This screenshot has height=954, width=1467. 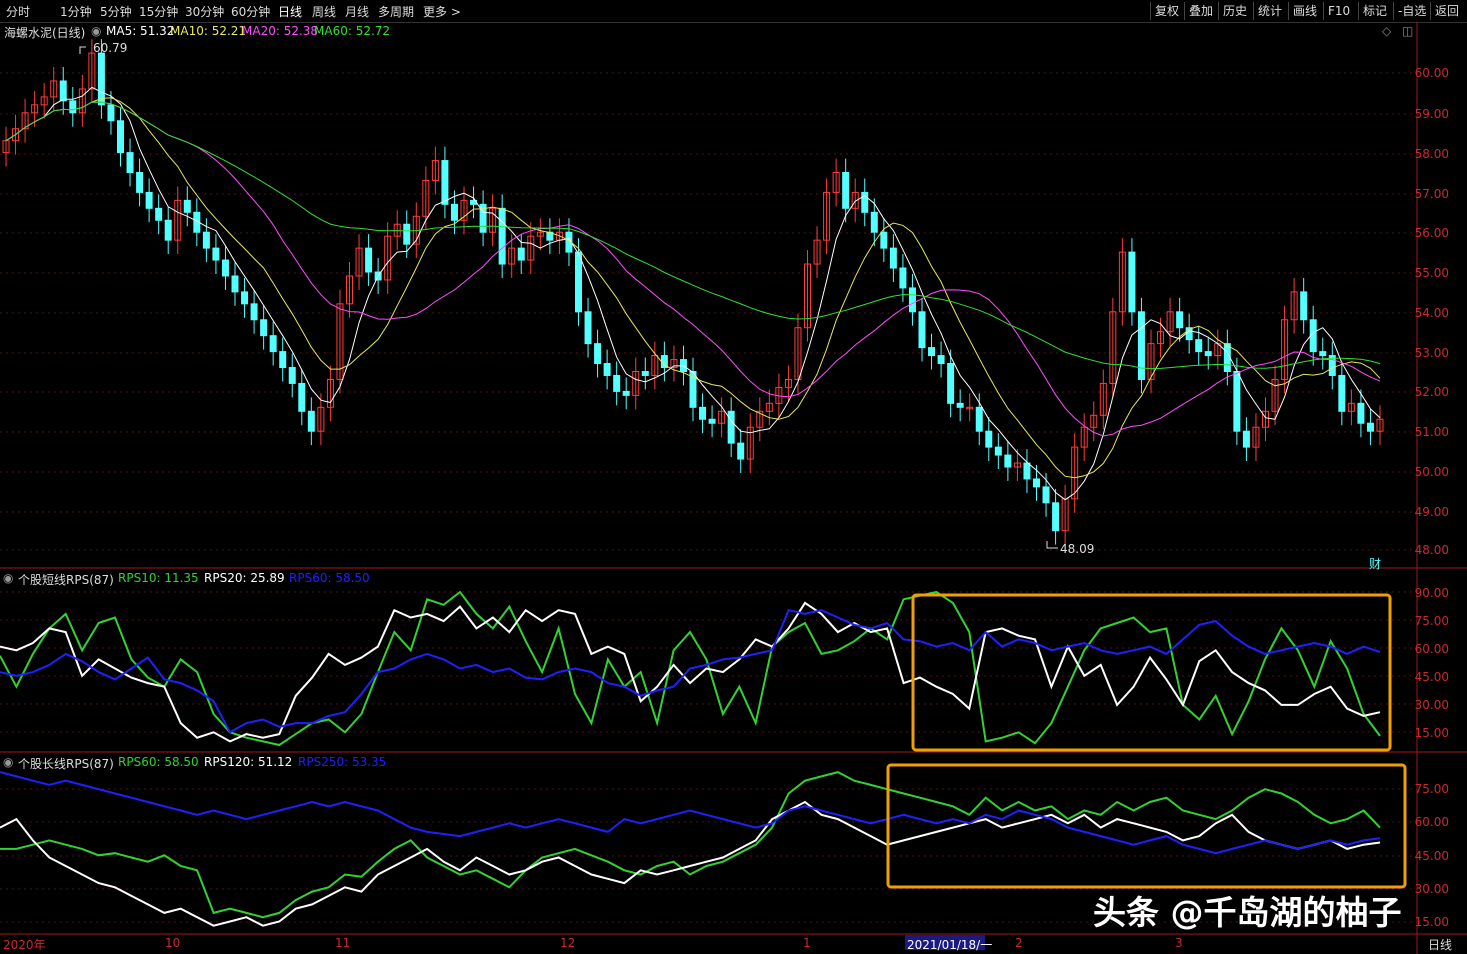 What do you see at coordinates (208, 31) in the screenshot?
I see `ma10-value: MA10: 52.21` at bounding box center [208, 31].